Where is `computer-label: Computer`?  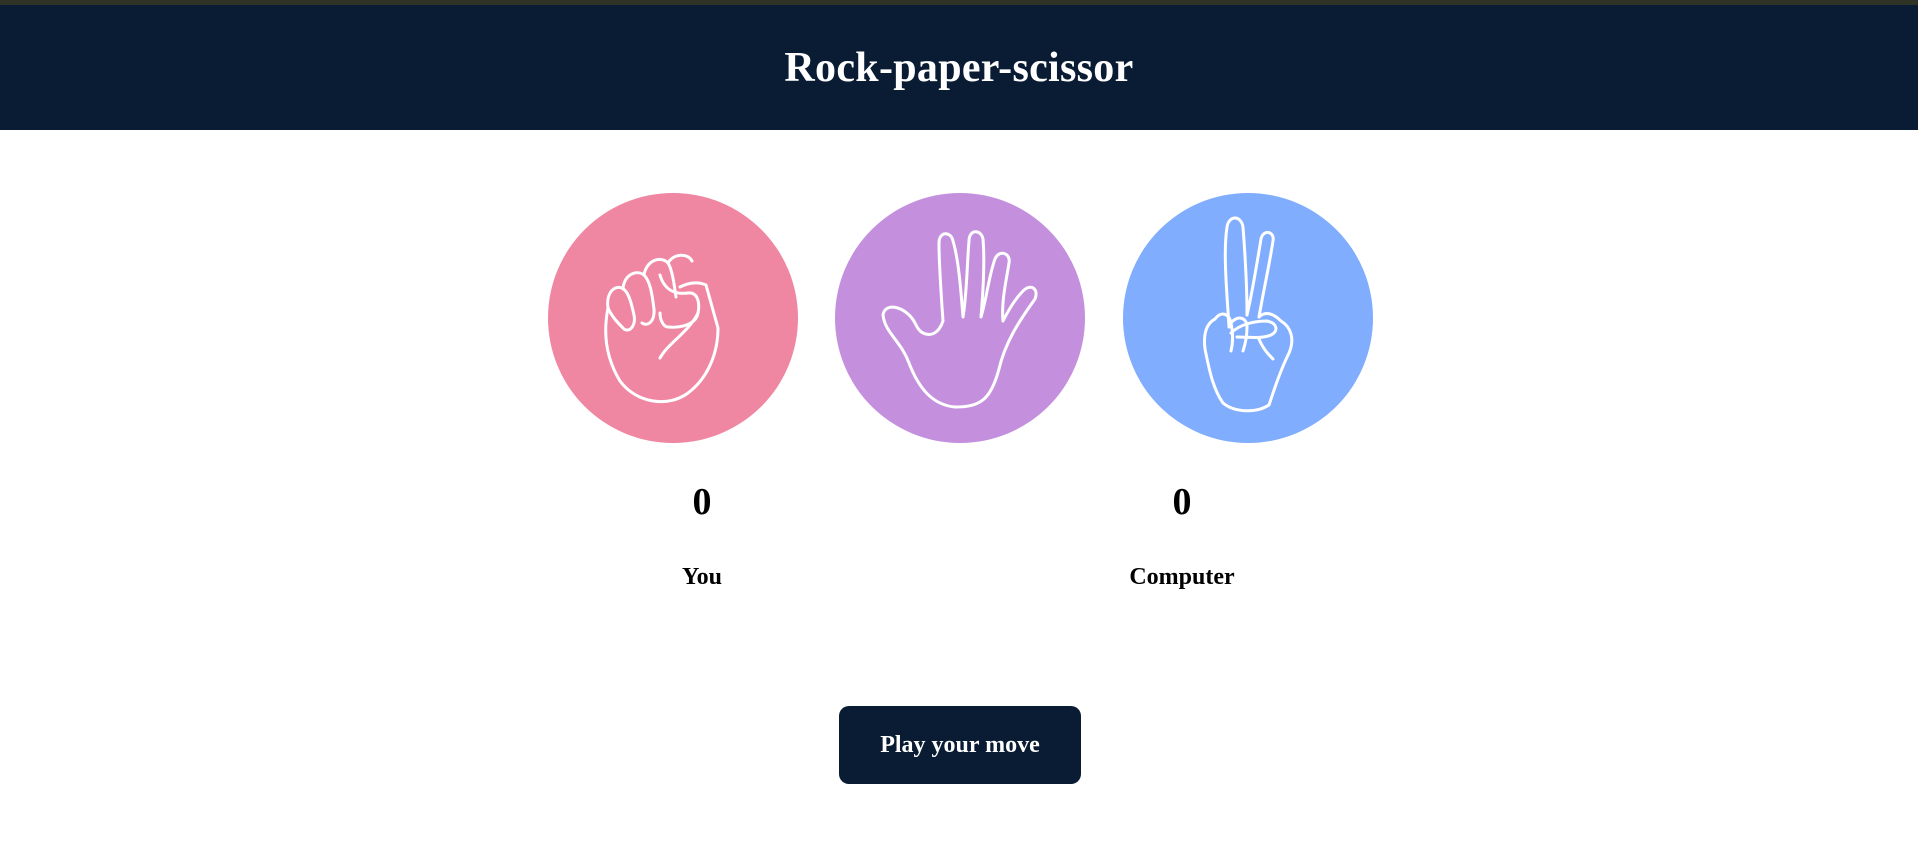
computer-label: Computer is located at coordinates (1182, 577).